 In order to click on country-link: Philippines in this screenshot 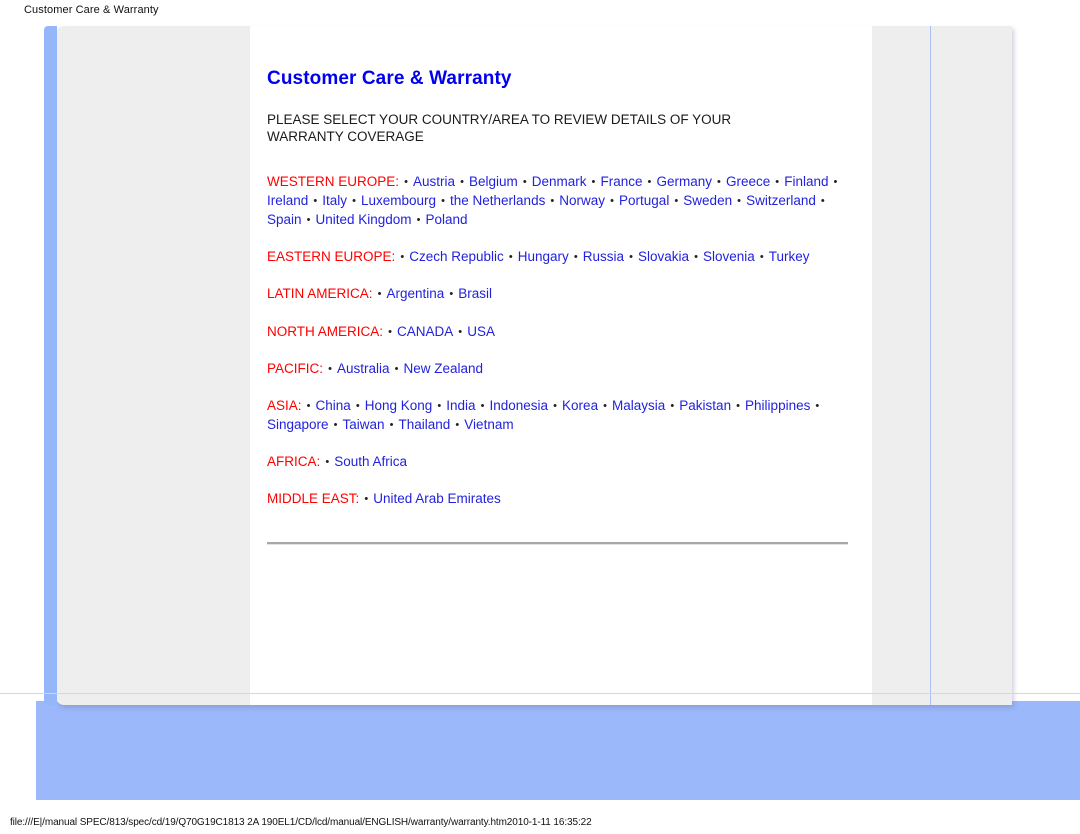, I will do `click(777, 405)`.